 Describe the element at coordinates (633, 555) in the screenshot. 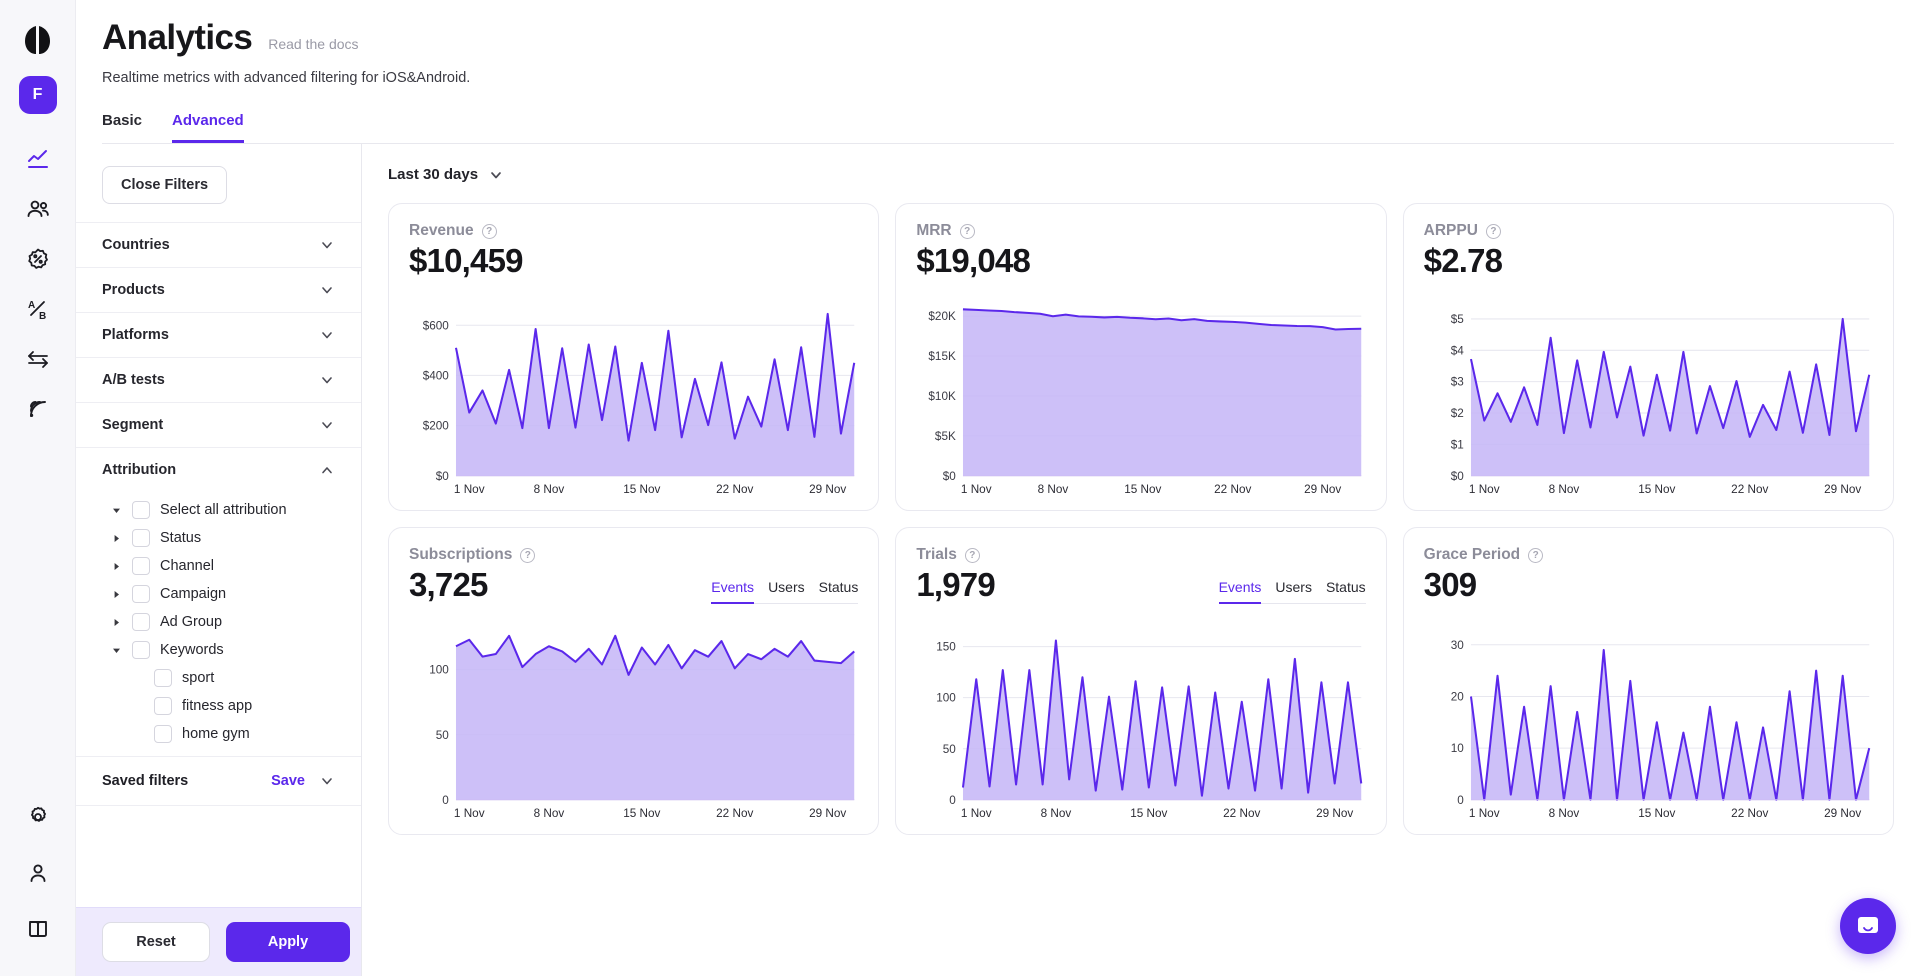

I see `metric-card-header: Subscriptions?` at that location.